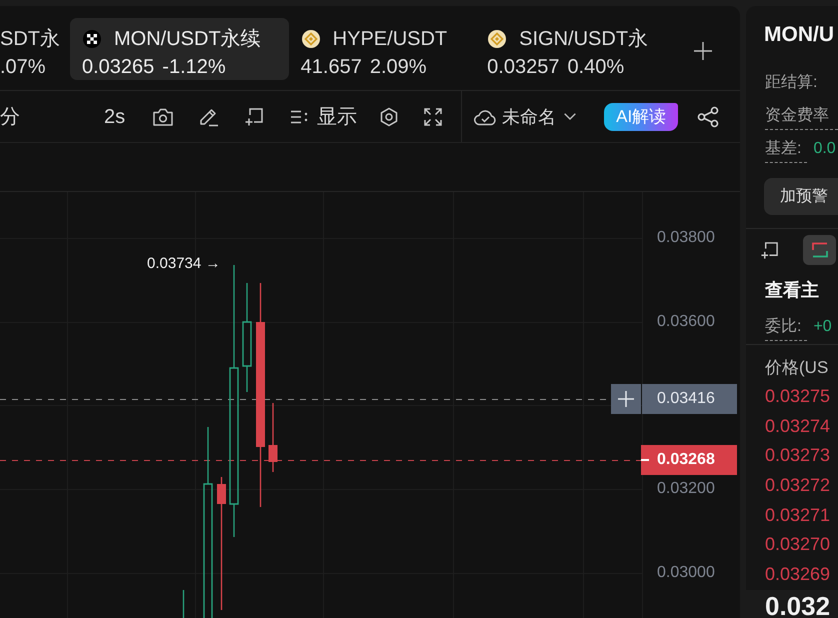 Image resolution: width=838 pixels, height=618 pixels. I want to click on basis-label: 基差:, so click(786, 151).